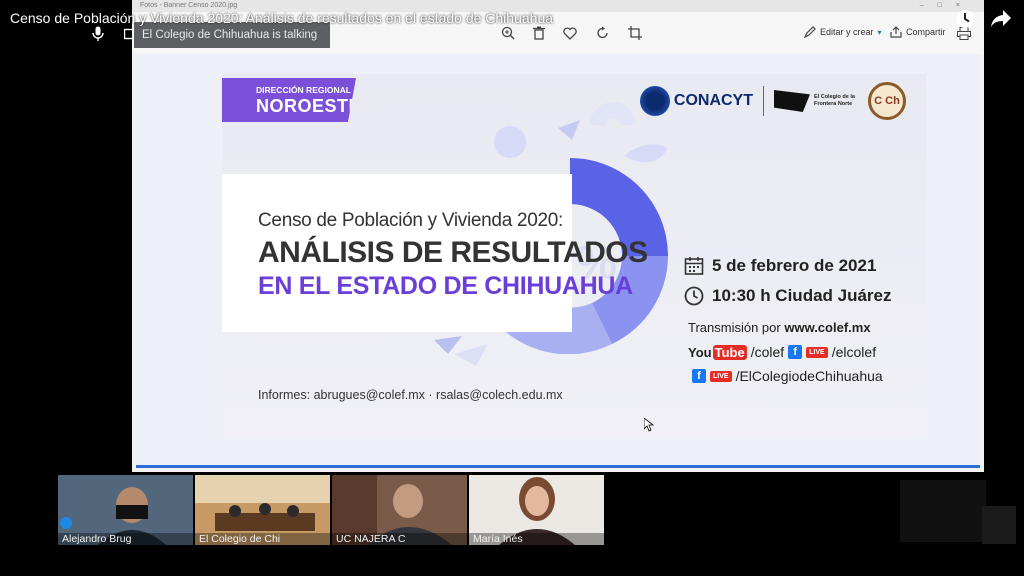 This screenshot has height=576, width=1024. Describe the element at coordinates (827, 327) in the screenshot. I see `transmission-site: www.colef.mx` at that location.